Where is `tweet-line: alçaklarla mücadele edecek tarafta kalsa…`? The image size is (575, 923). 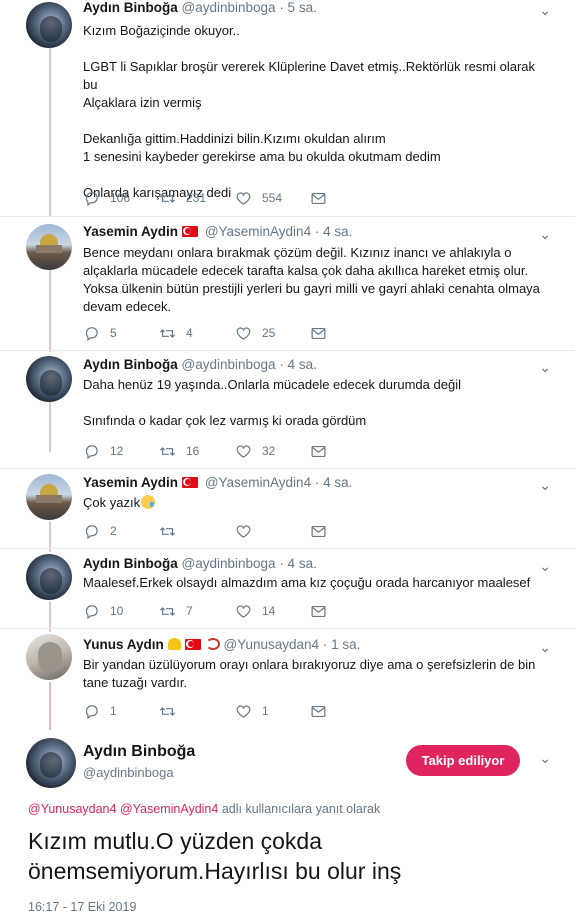
tweet-line: alçaklarla mücadele edecek tarafta kalsa… is located at coordinates (306, 270).